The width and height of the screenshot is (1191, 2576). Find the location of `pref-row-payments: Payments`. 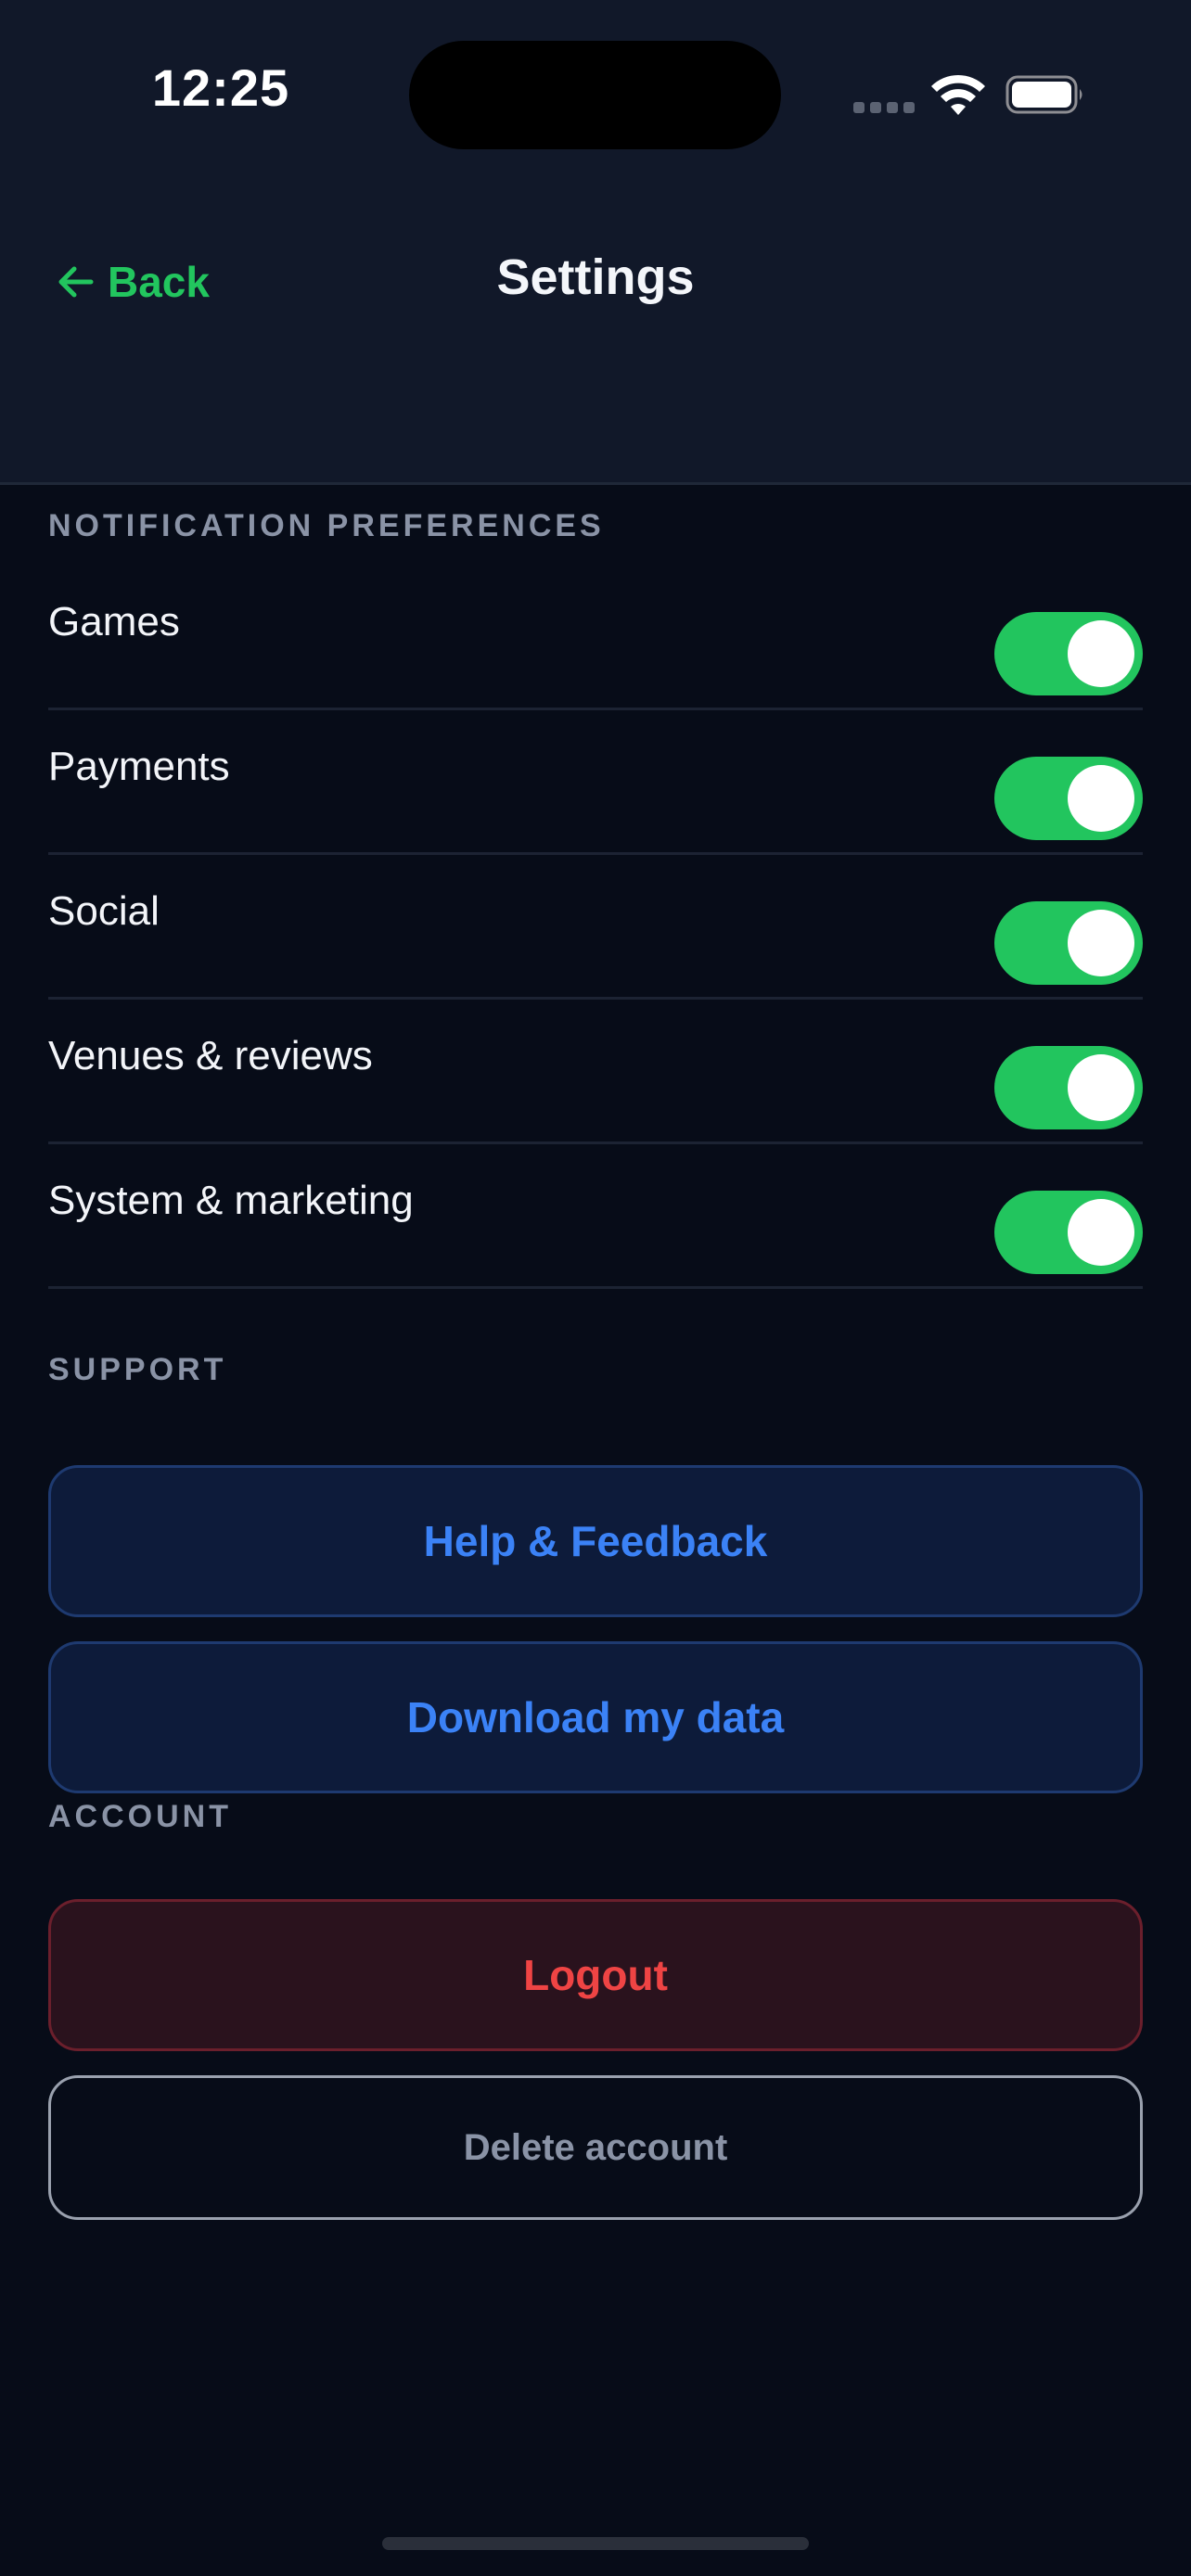

pref-row-payments: Payments is located at coordinates (595, 783).